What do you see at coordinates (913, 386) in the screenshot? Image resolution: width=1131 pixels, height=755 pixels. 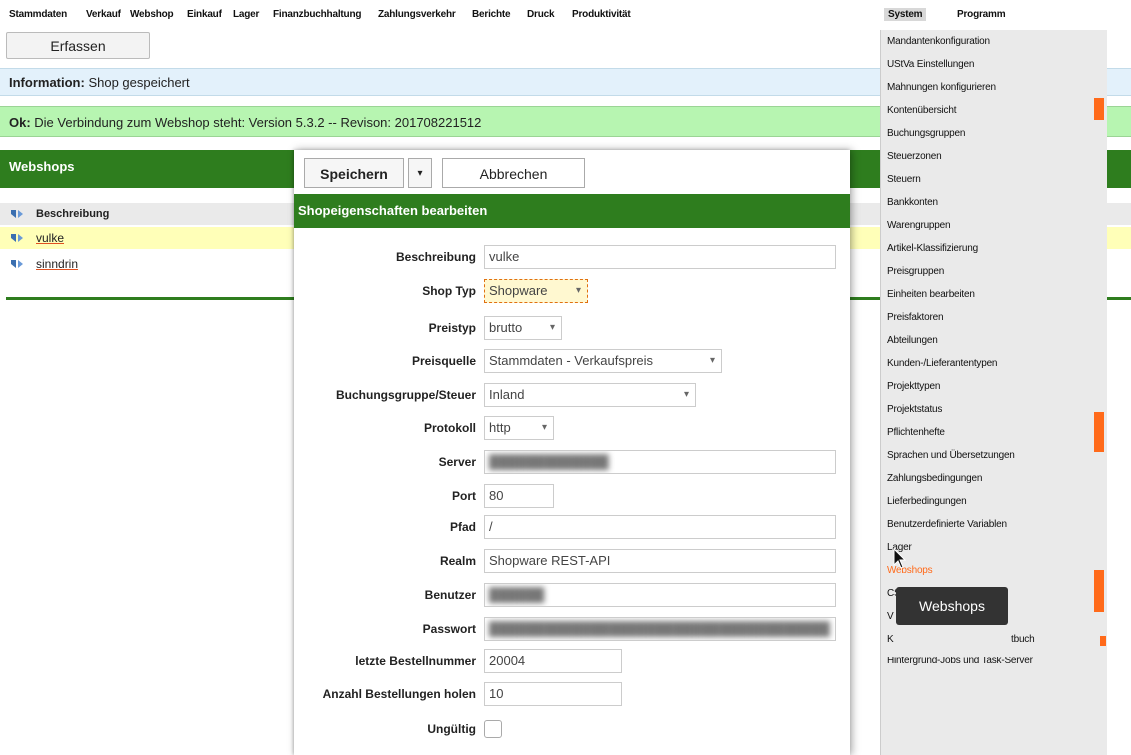 I see `menu-item-projekttypen: Projekttypen` at bounding box center [913, 386].